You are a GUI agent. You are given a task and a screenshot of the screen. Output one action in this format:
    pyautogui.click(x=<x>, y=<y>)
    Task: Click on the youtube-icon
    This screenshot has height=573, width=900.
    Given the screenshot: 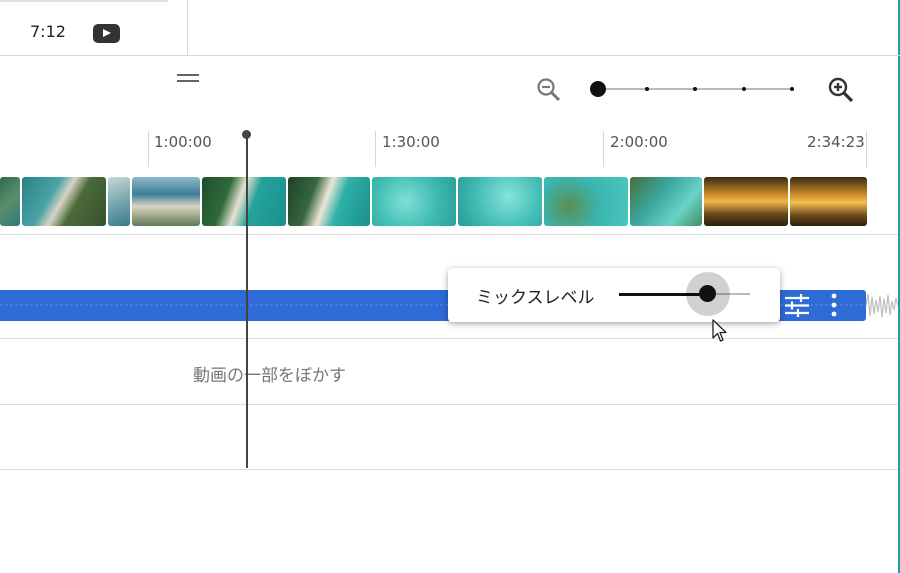 What is the action you would take?
    pyautogui.click(x=106, y=33)
    